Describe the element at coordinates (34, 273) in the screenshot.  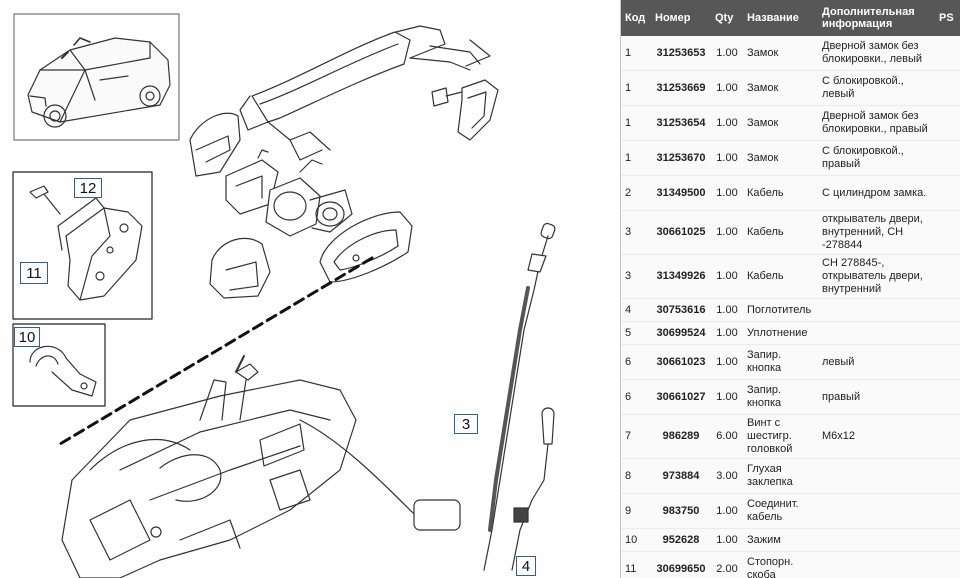
I see `callout-11: 11` at that location.